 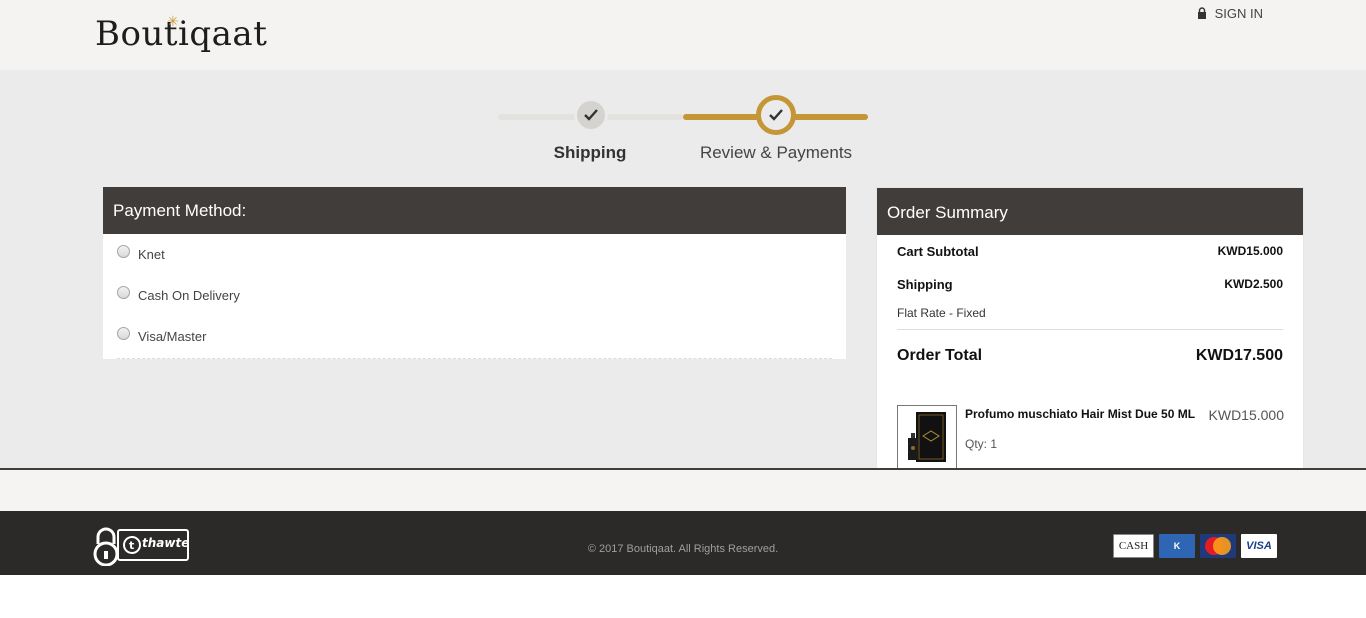 I want to click on order-total-row: Order Total KWD17.500, so click(x=1090, y=356).